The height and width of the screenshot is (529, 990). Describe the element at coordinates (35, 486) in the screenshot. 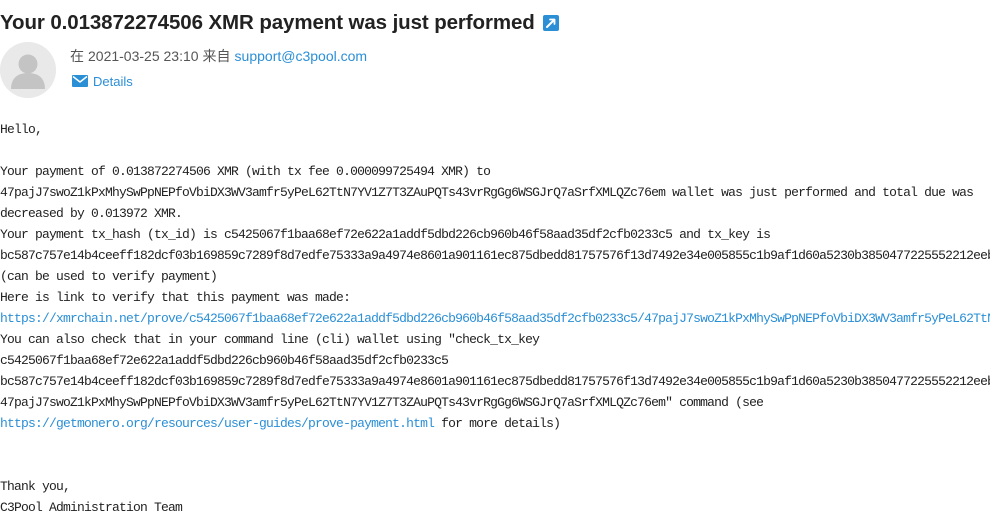

I see `closing-thanks: Thank you,` at that location.